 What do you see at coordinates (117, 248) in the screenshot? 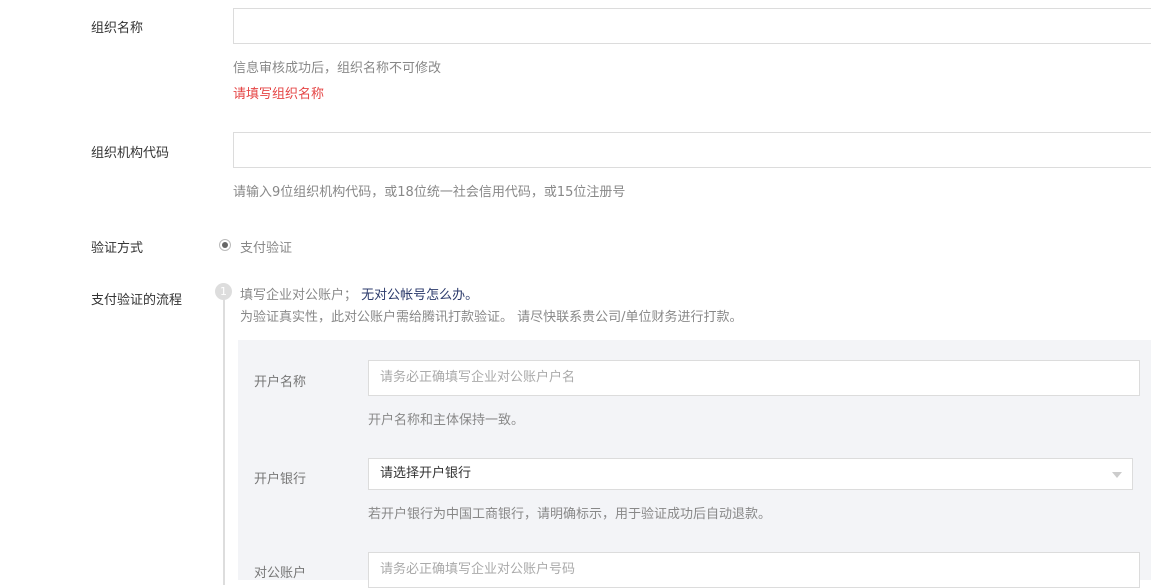
I see `verify-method-label: 验证方式` at bounding box center [117, 248].